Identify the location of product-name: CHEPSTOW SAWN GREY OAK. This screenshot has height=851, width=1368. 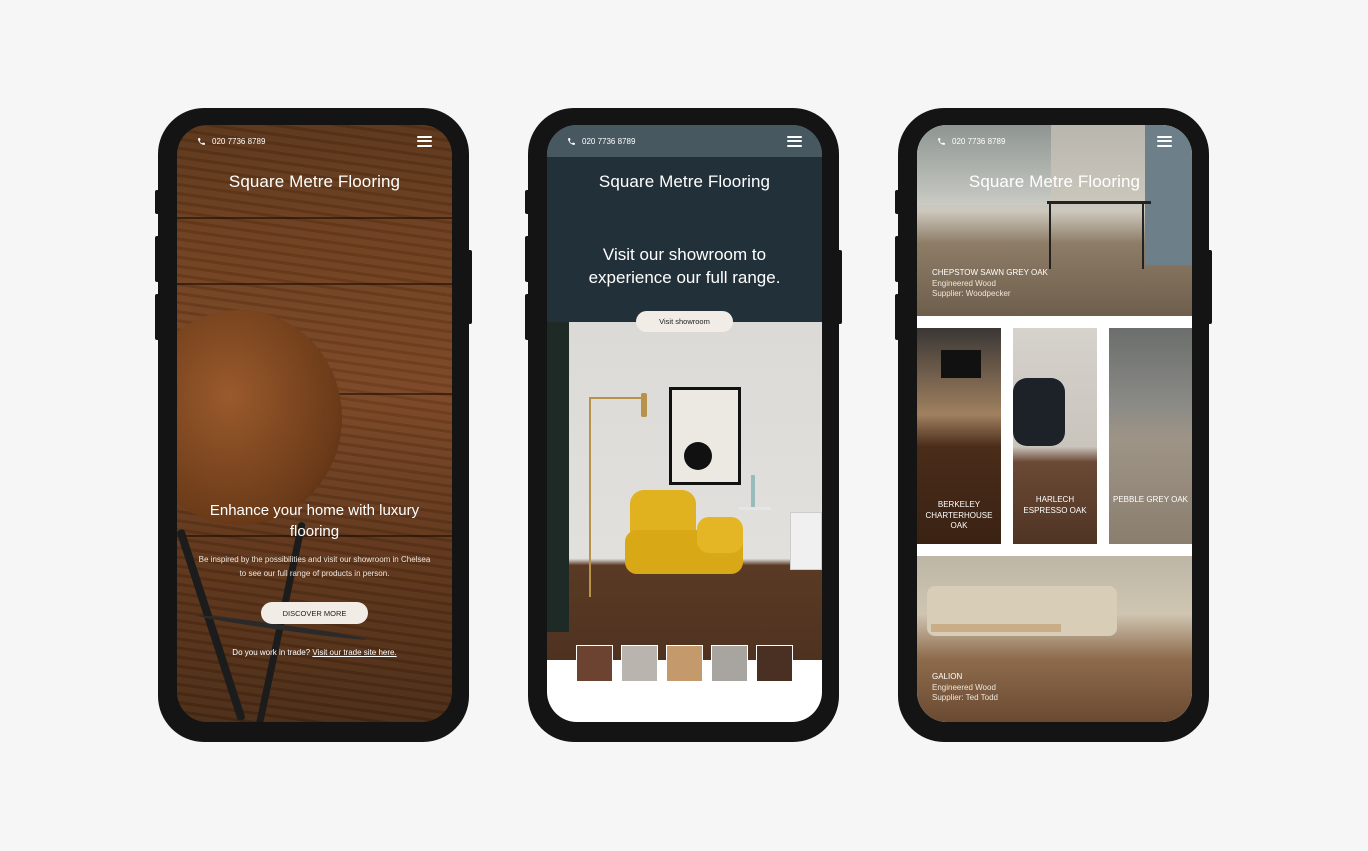
(990, 272).